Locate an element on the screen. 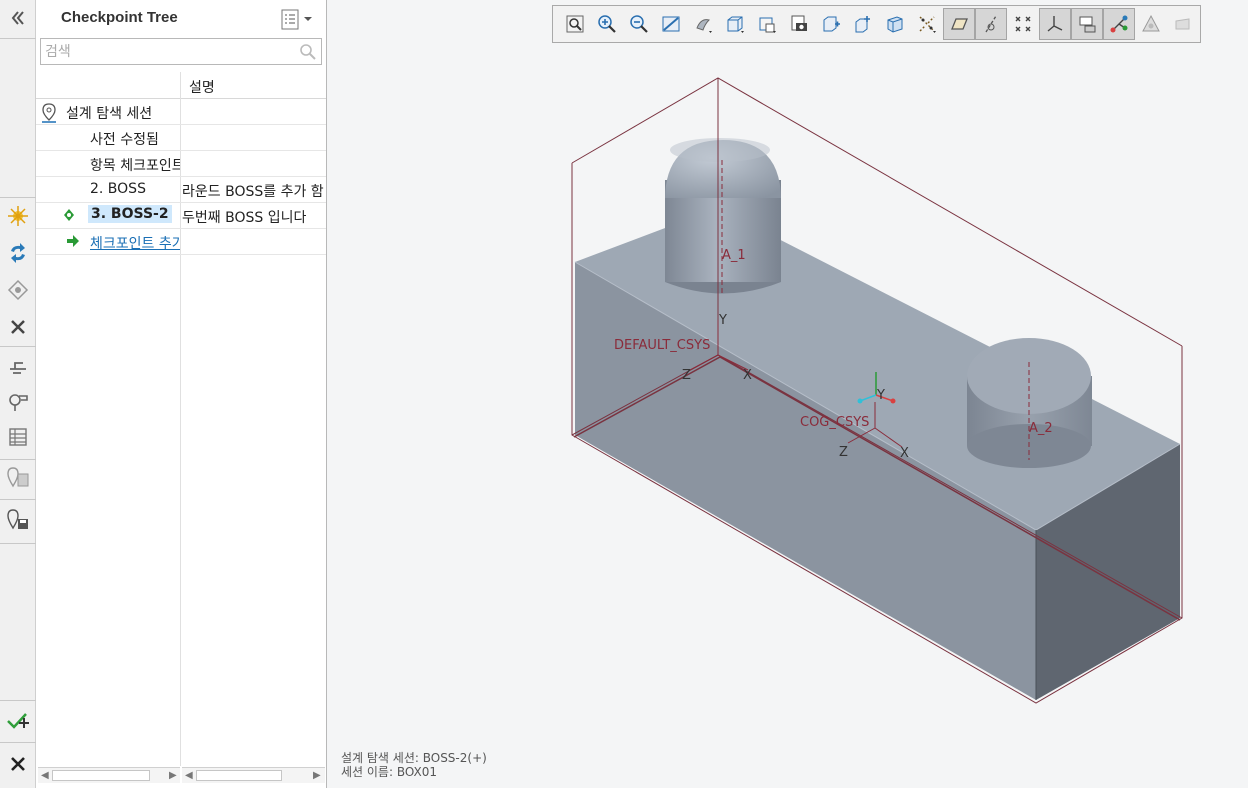 The image size is (1248, 788). location-pin-icon is located at coordinates (49, 115).